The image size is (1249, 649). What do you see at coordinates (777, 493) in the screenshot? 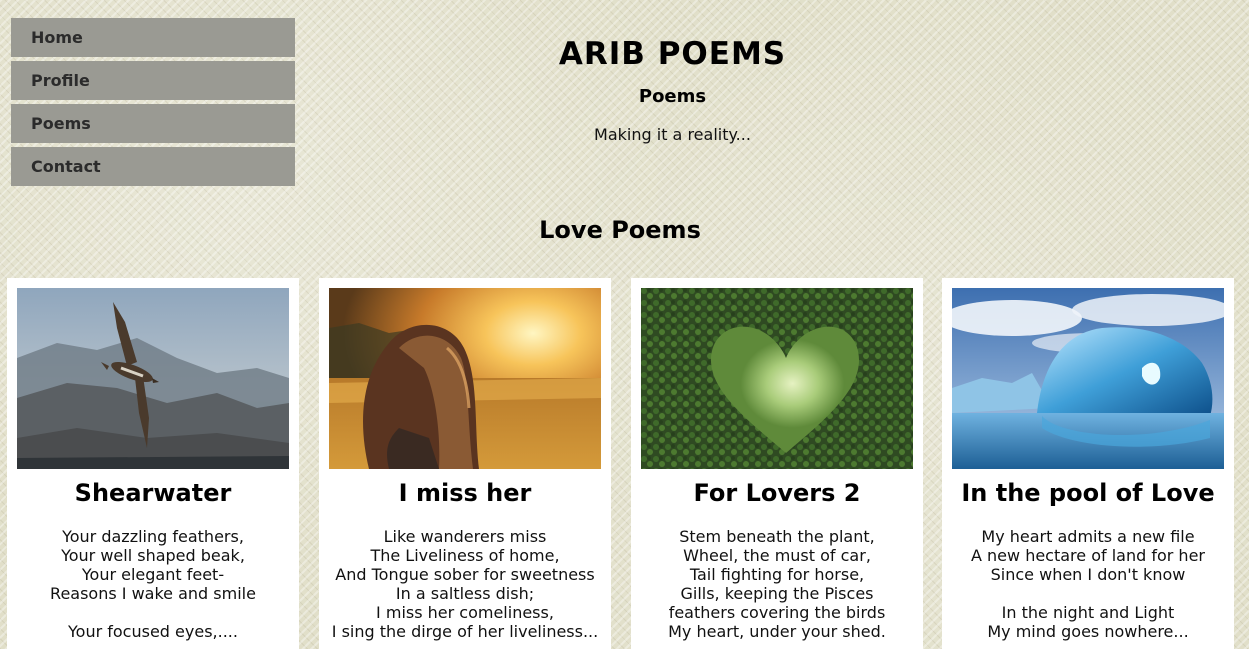
I see `card-title: For Lovers 2` at bounding box center [777, 493].